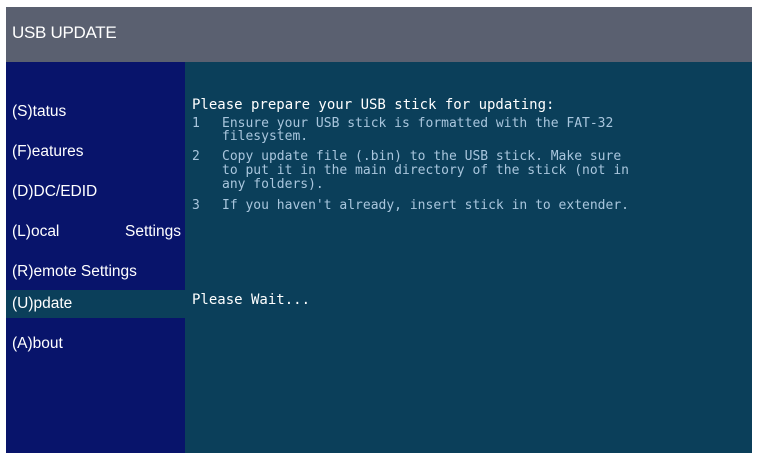  Describe the element at coordinates (95, 232) in the screenshot. I see `menu-item-local-settings: (L)ocal Settings` at that location.